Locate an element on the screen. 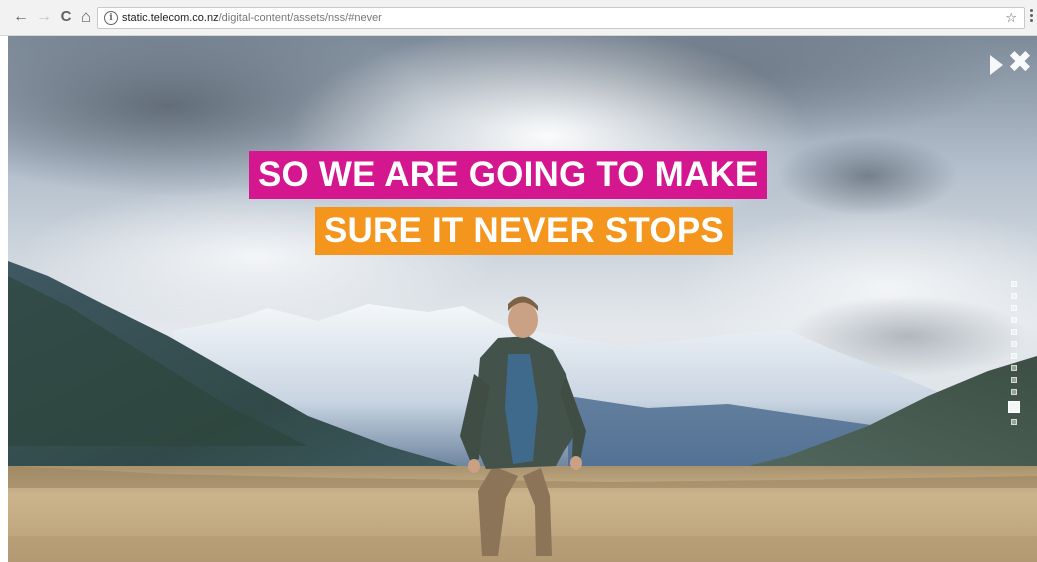 The height and width of the screenshot is (562, 1037). field-foreground is located at coordinates (522, 549).